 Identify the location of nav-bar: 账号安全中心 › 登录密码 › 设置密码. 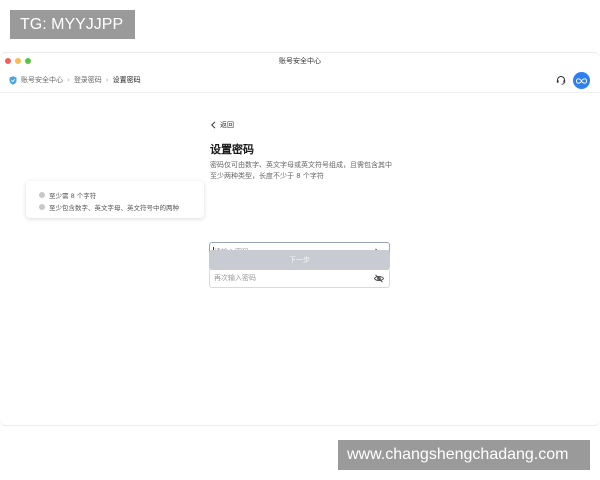
(300, 80).